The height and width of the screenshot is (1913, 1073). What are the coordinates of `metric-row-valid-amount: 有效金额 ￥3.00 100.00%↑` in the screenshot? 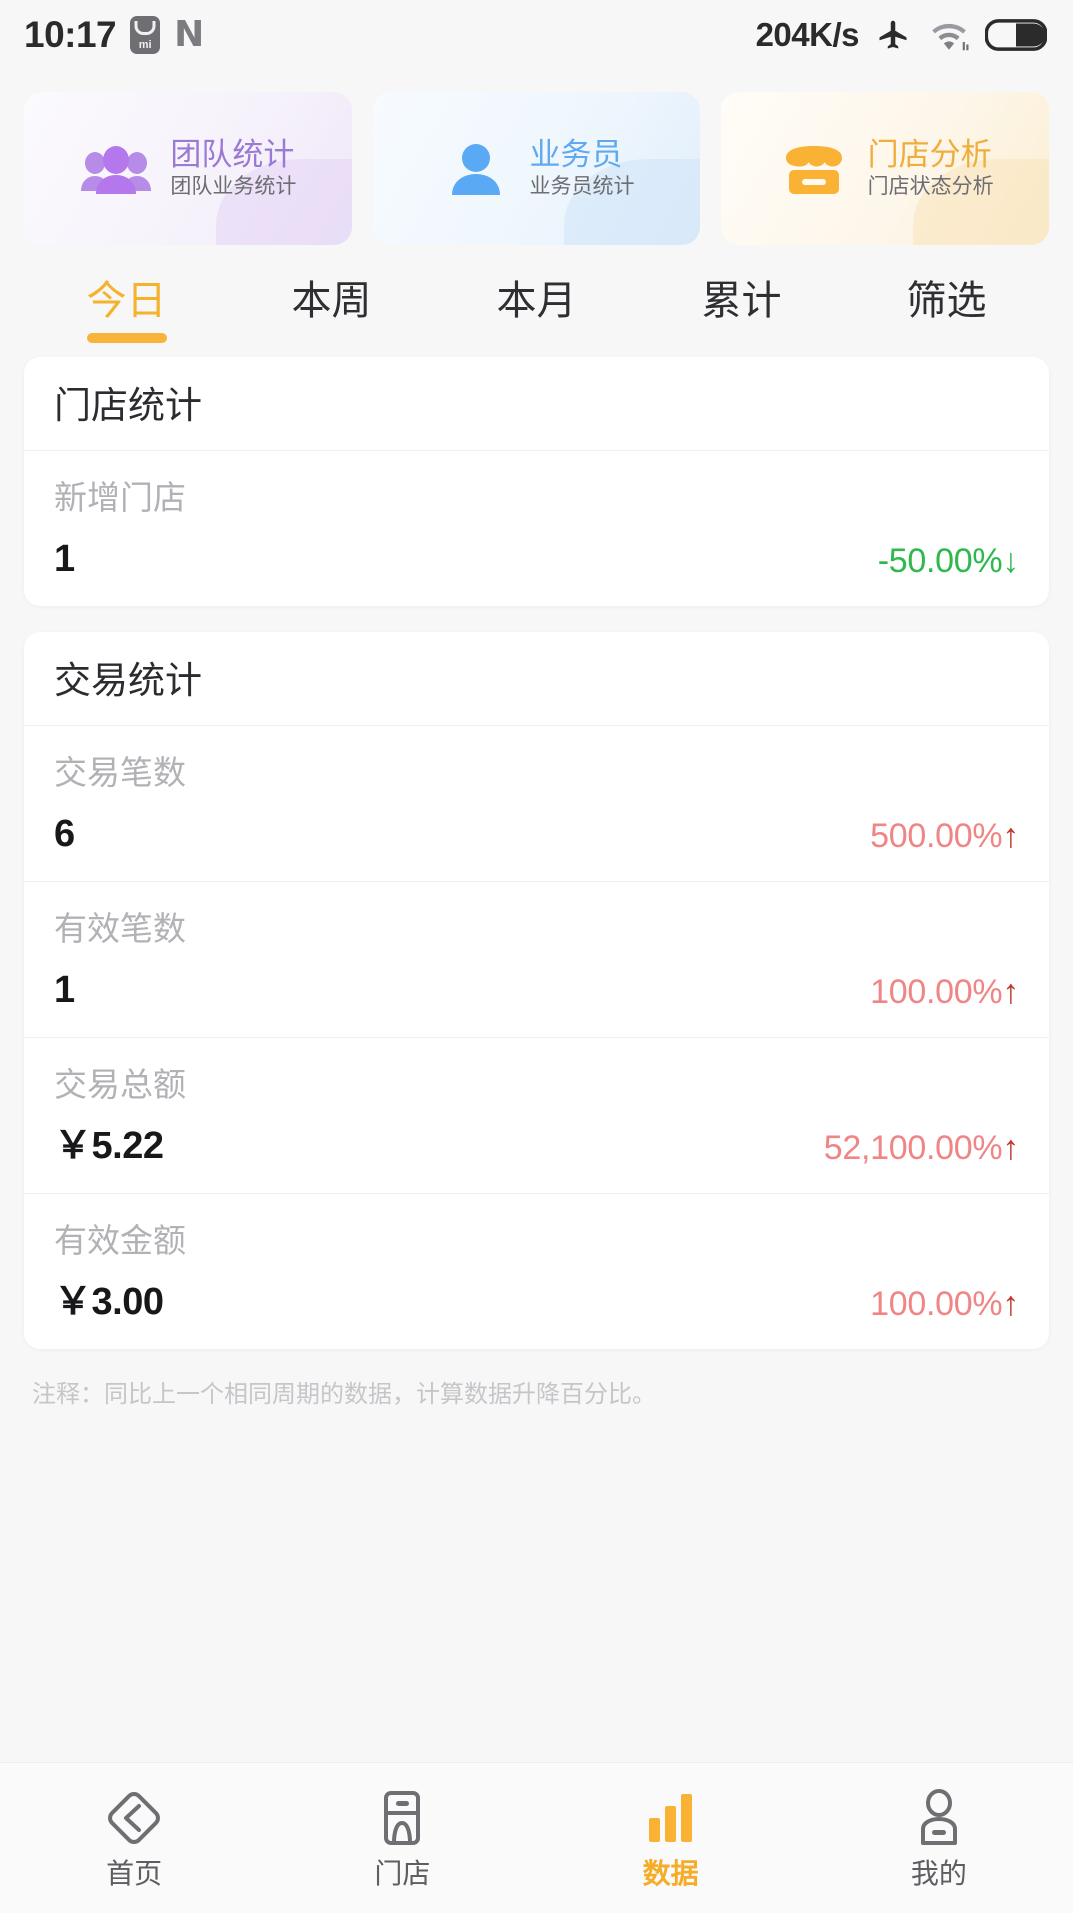 It's located at (536, 1271).